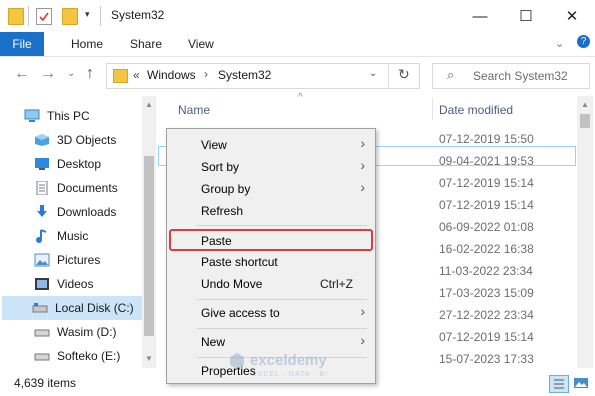 This screenshot has height=396, width=595. Describe the element at coordinates (225, 189) in the screenshot. I see `menu-item-group-by: Group by` at that location.